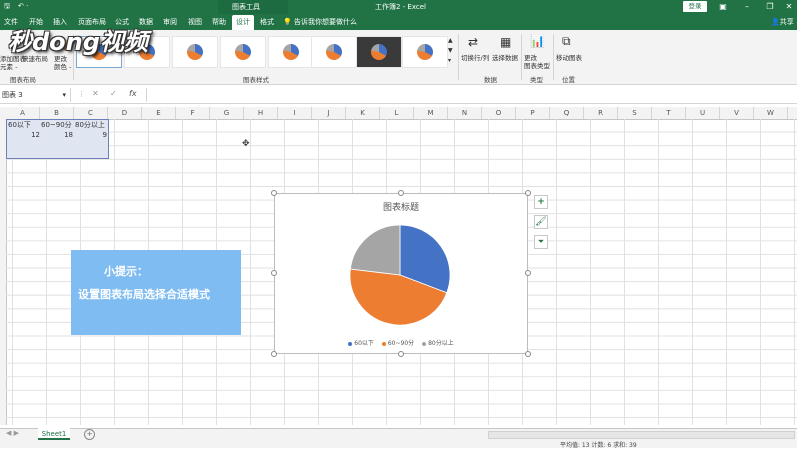  I want to click on column-header-j: J, so click(329, 113).